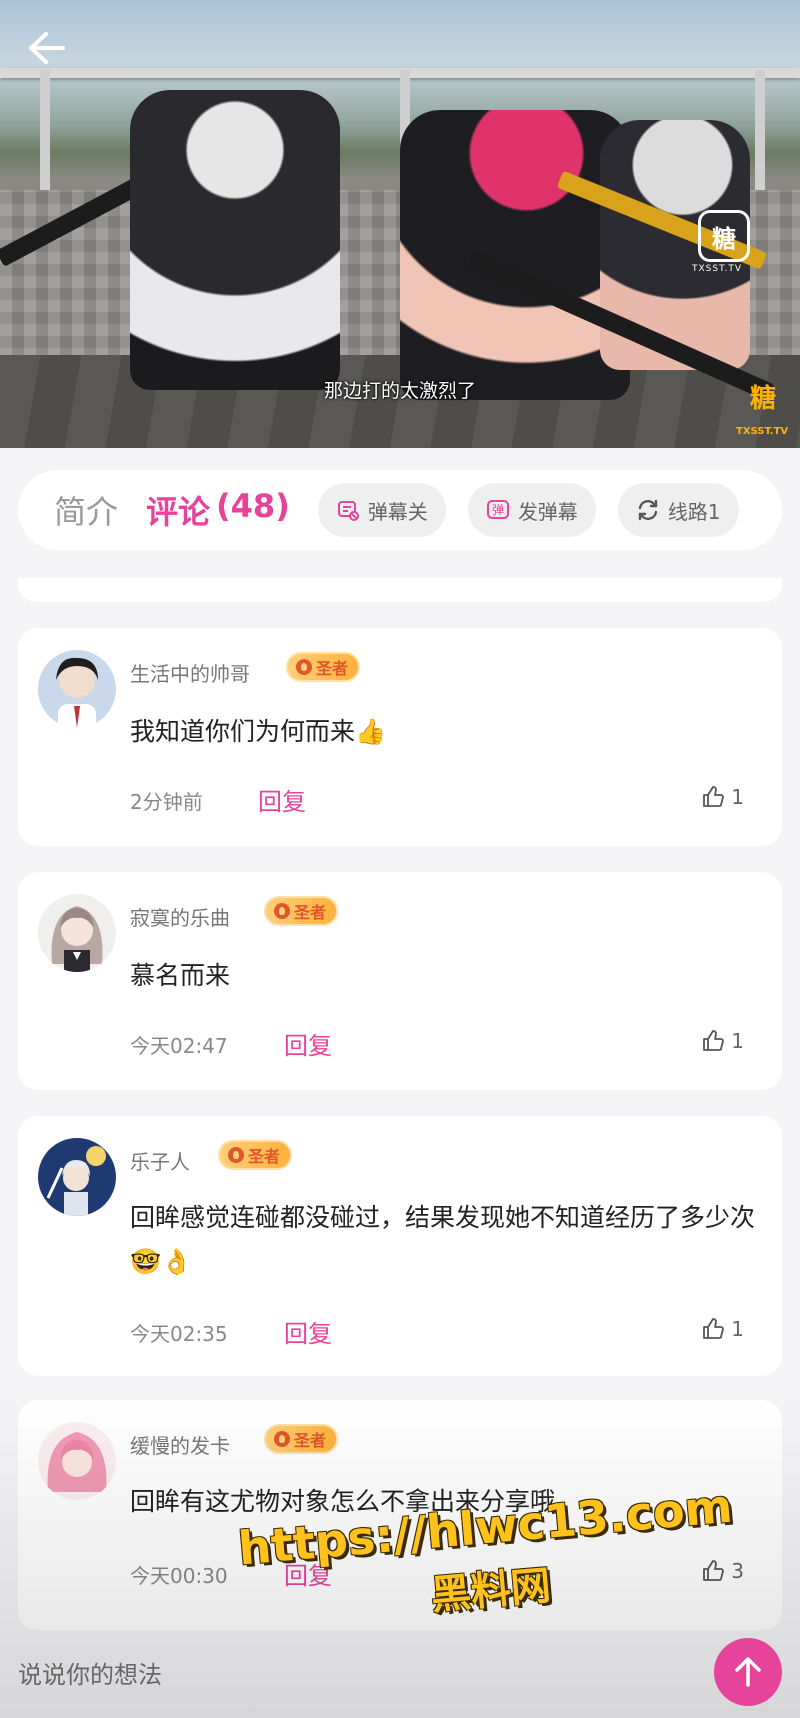 The height and width of the screenshot is (1718, 800). Describe the element at coordinates (180, 975) in the screenshot. I see `comment-text: 慕名而来` at that location.